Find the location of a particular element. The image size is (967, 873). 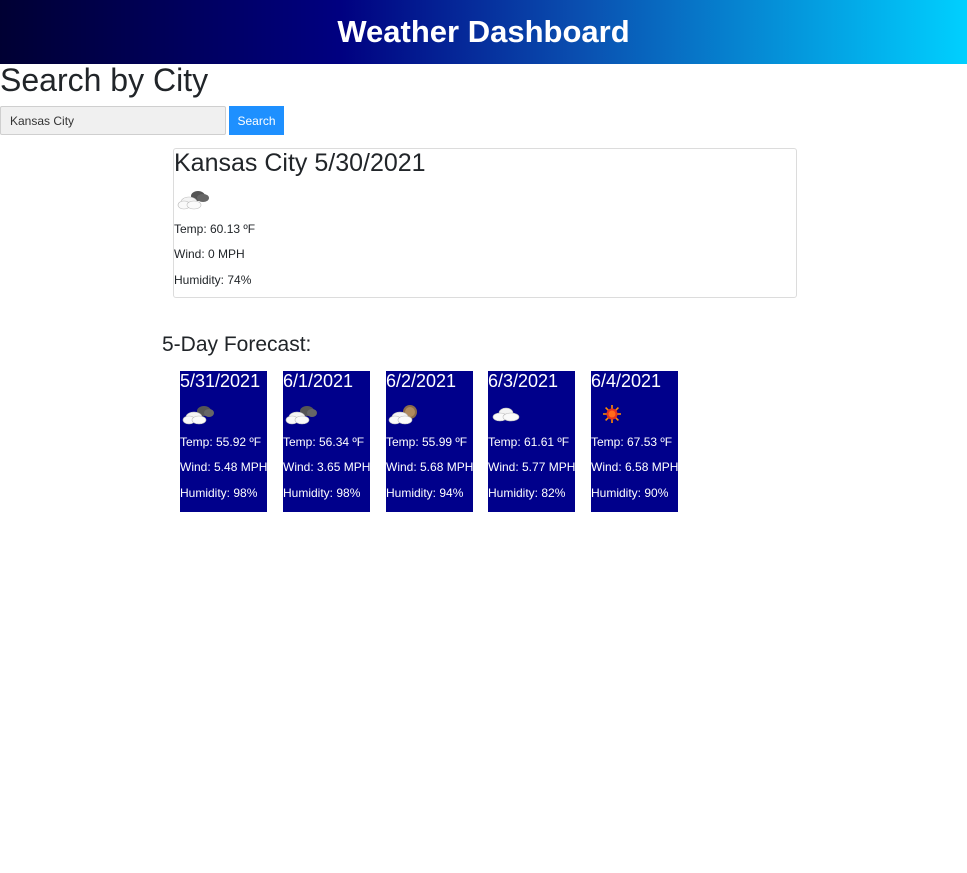

forecast-date: 6/2/2021 is located at coordinates (421, 381).